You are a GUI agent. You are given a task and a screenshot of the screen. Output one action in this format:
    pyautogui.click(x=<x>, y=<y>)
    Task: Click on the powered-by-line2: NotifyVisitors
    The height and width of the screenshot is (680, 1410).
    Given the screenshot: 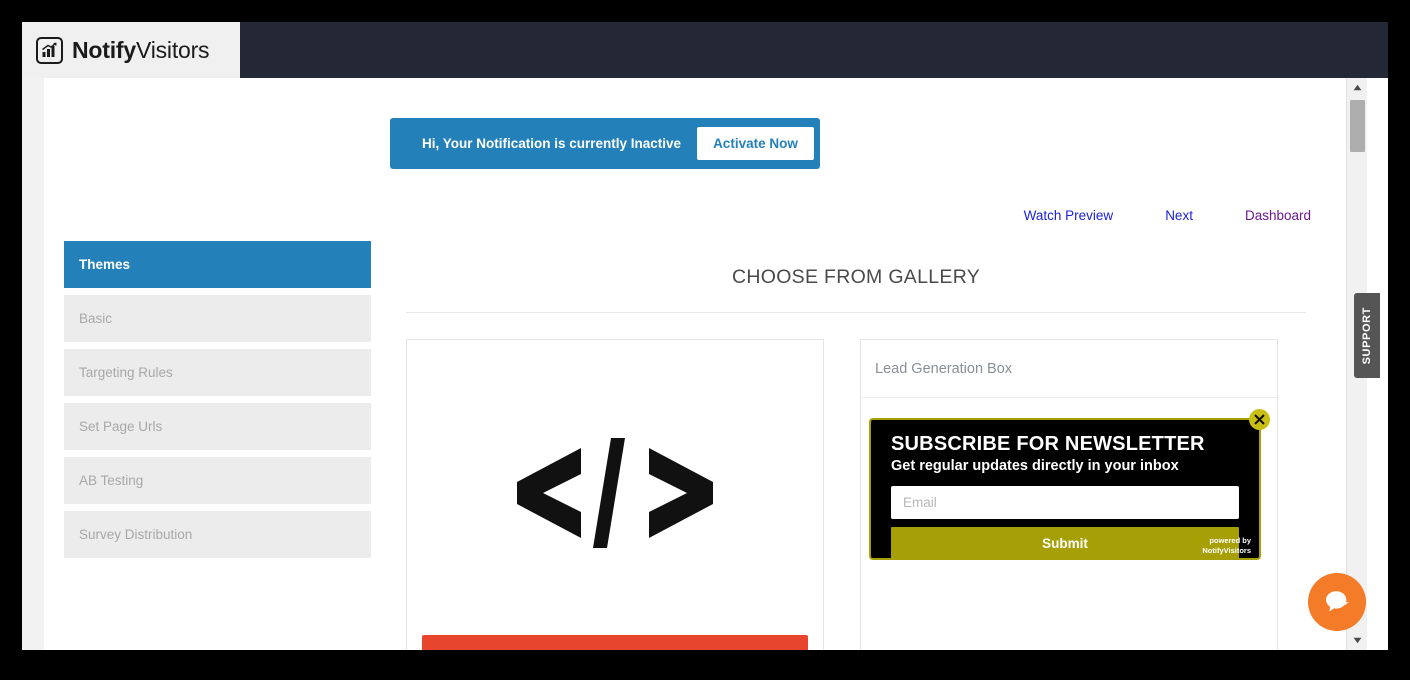 What is the action you would take?
    pyautogui.click(x=1226, y=550)
    